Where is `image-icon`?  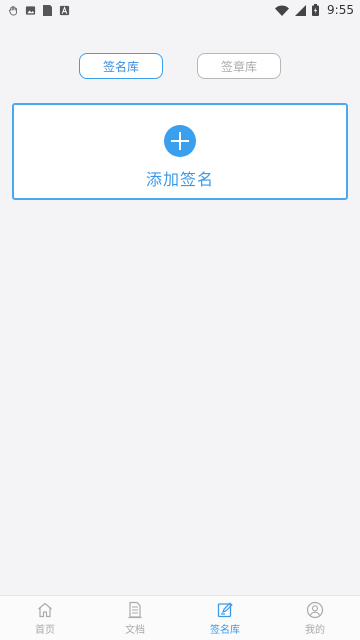 image-icon is located at coordinates (30, 10).